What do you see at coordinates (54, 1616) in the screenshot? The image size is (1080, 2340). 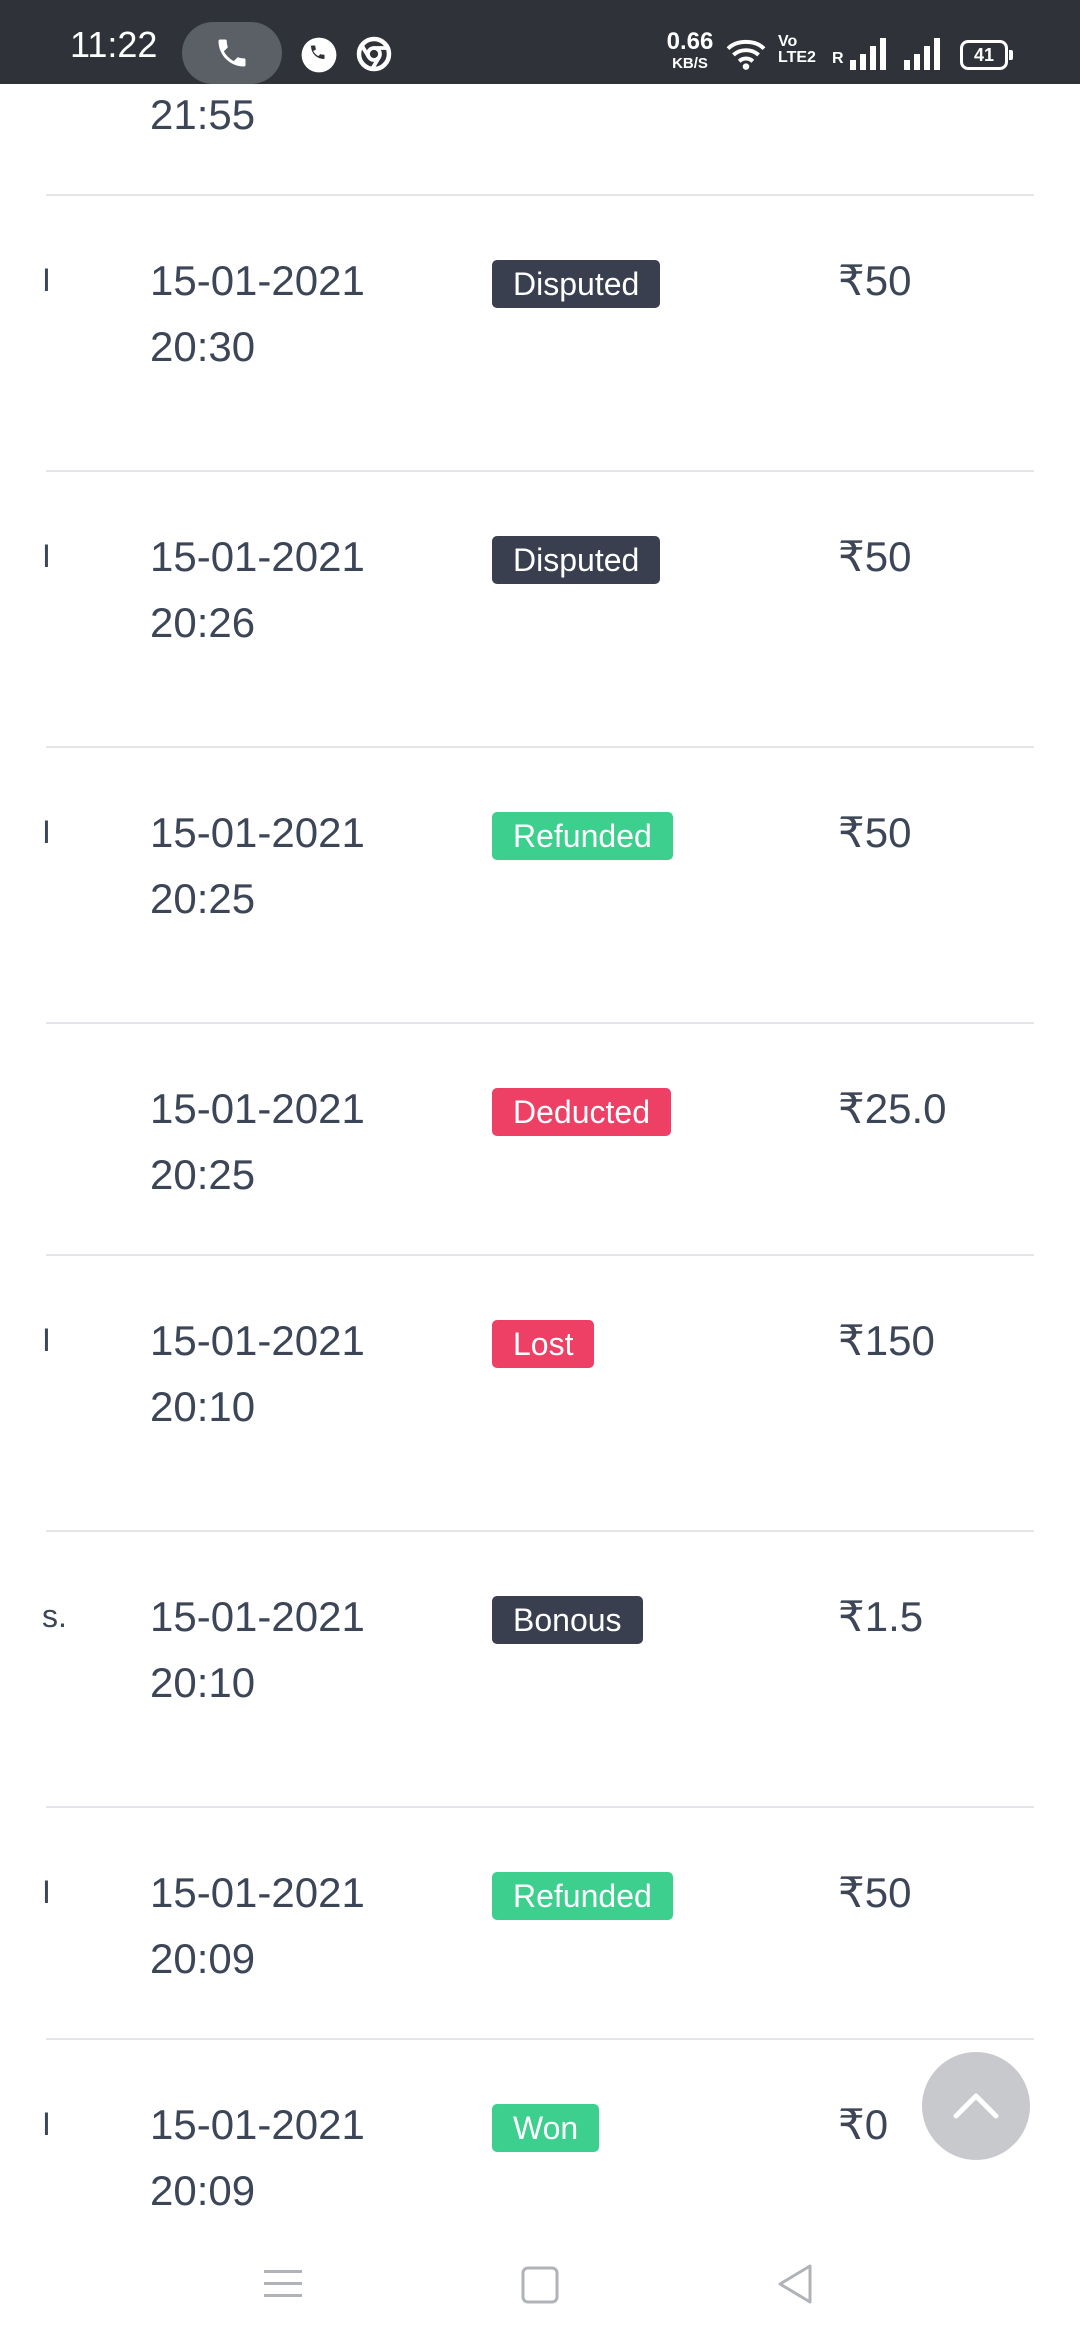 I see `transaction-id-partial: s.` at bounding box center [54, 1616].